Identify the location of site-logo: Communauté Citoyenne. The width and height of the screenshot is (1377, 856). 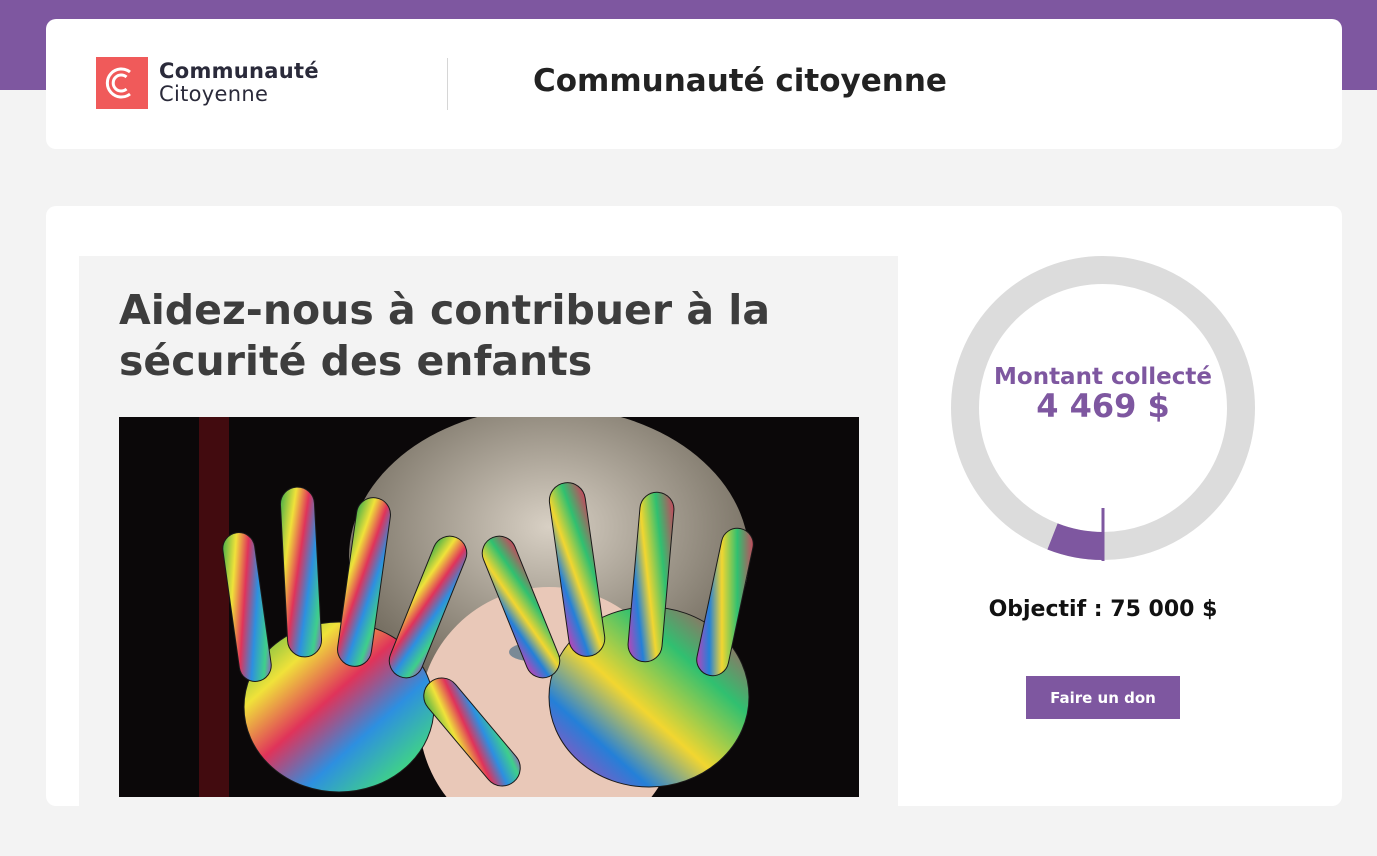
(207, 83).